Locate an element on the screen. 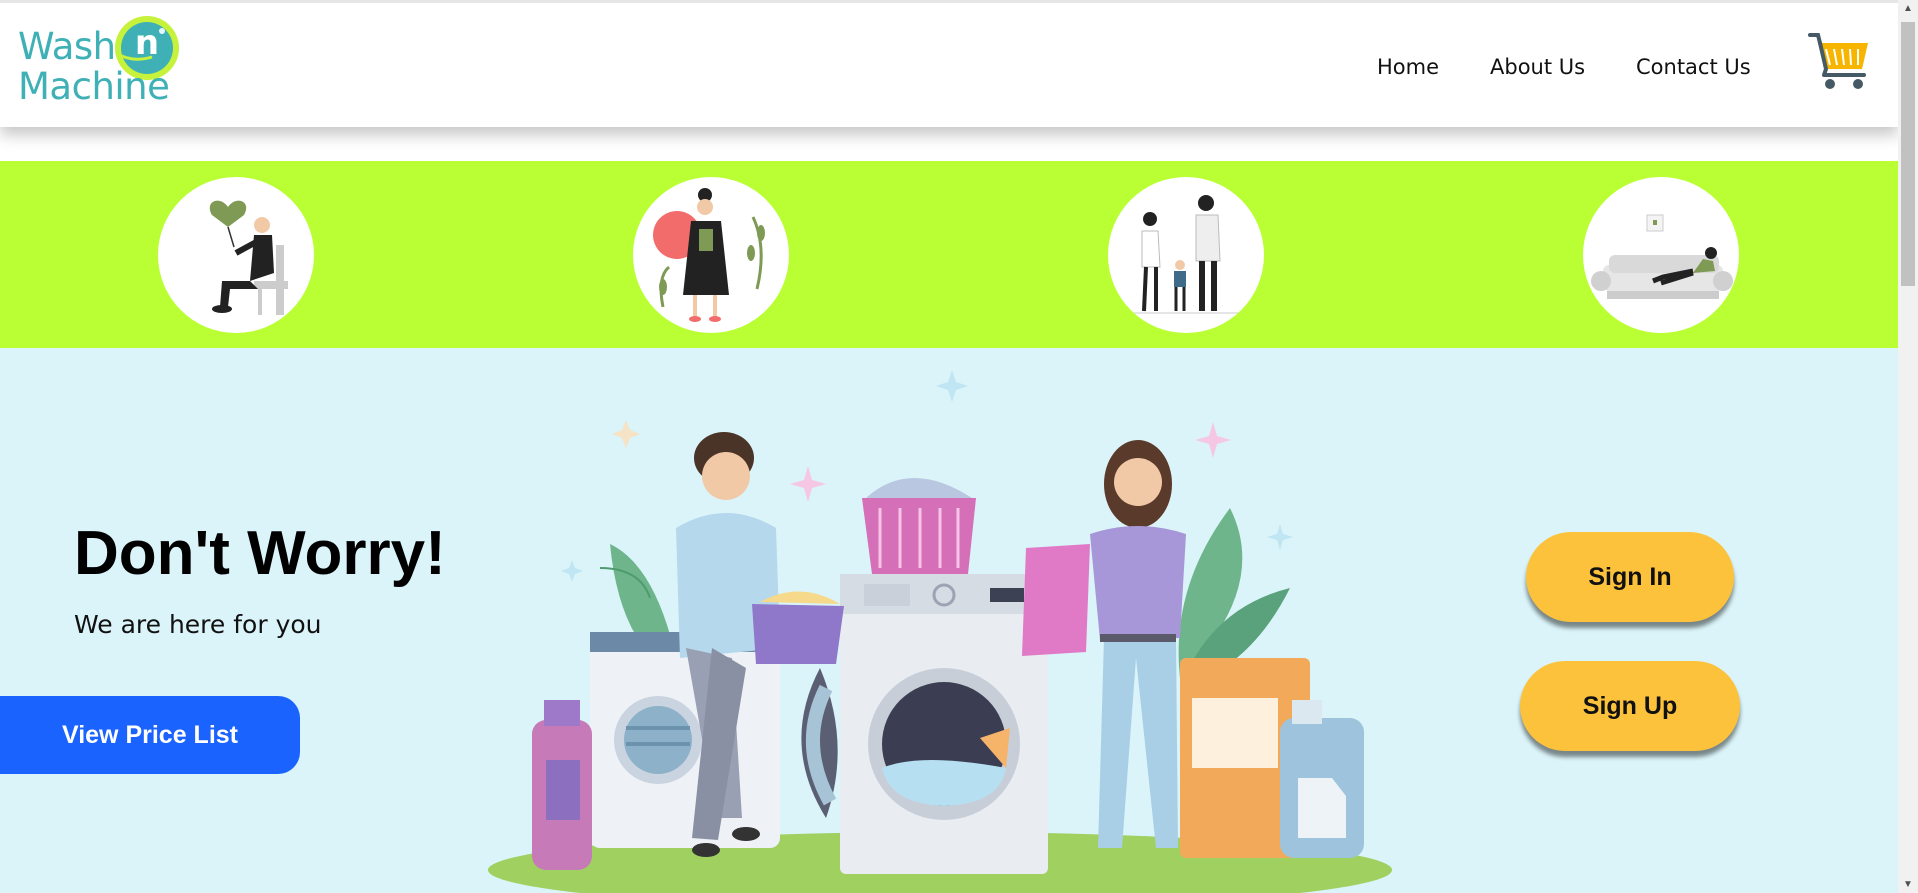  scroll-down-arrow-icon: ▼ is located at coordinates (1908, 884).